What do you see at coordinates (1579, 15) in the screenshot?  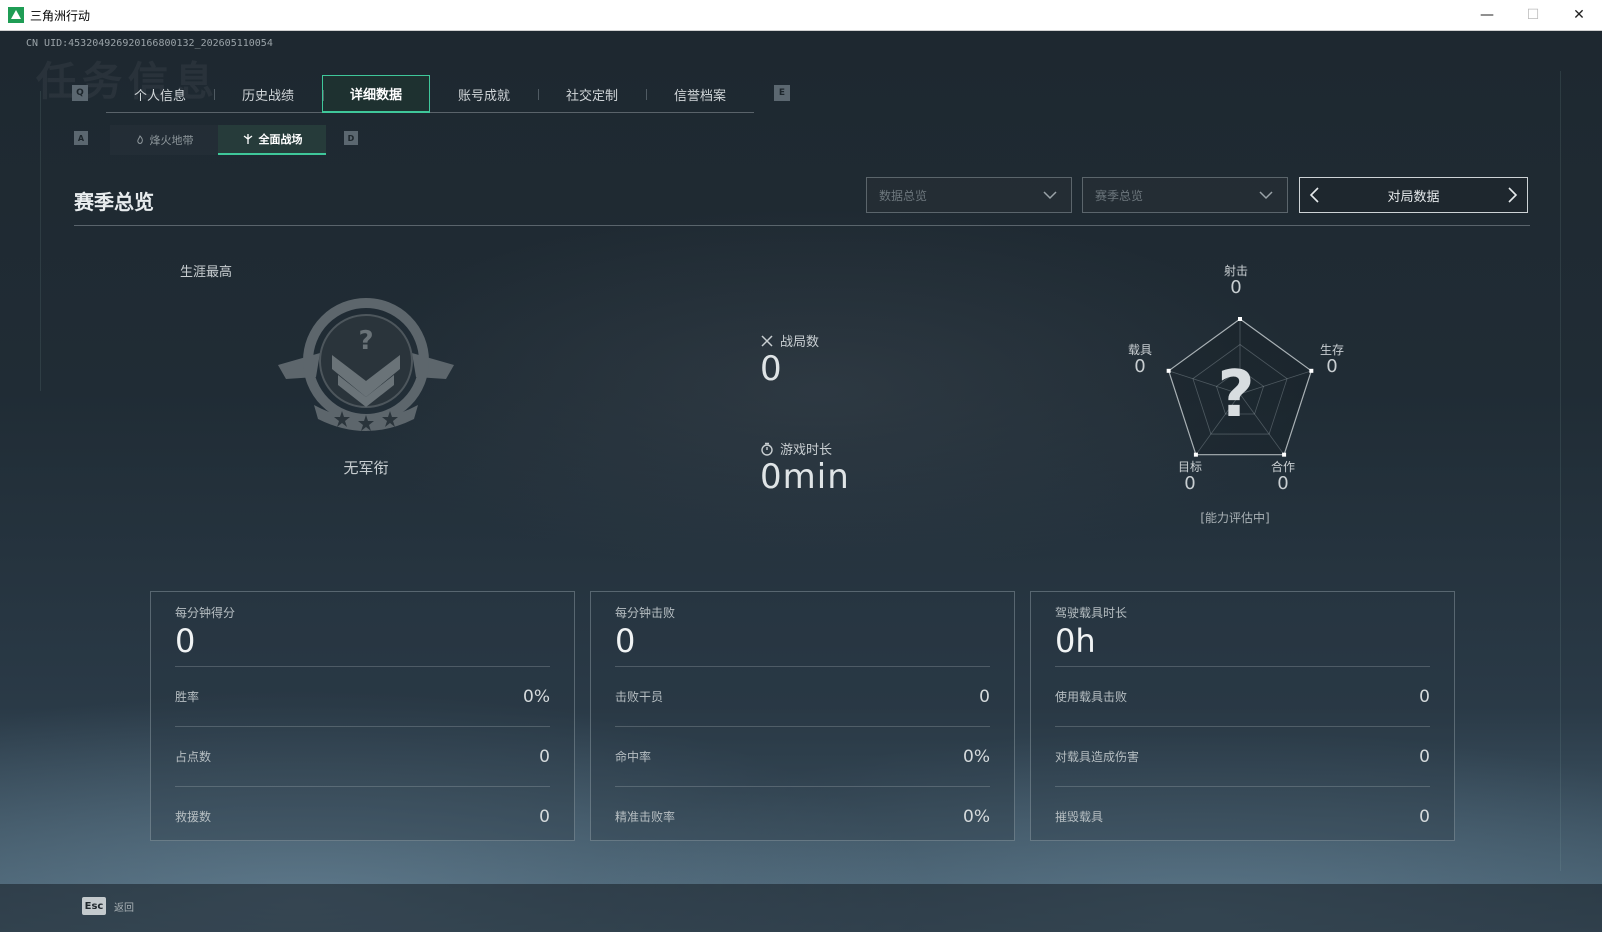 I see `close-button: ✕` at bounding box center [1579, 15].